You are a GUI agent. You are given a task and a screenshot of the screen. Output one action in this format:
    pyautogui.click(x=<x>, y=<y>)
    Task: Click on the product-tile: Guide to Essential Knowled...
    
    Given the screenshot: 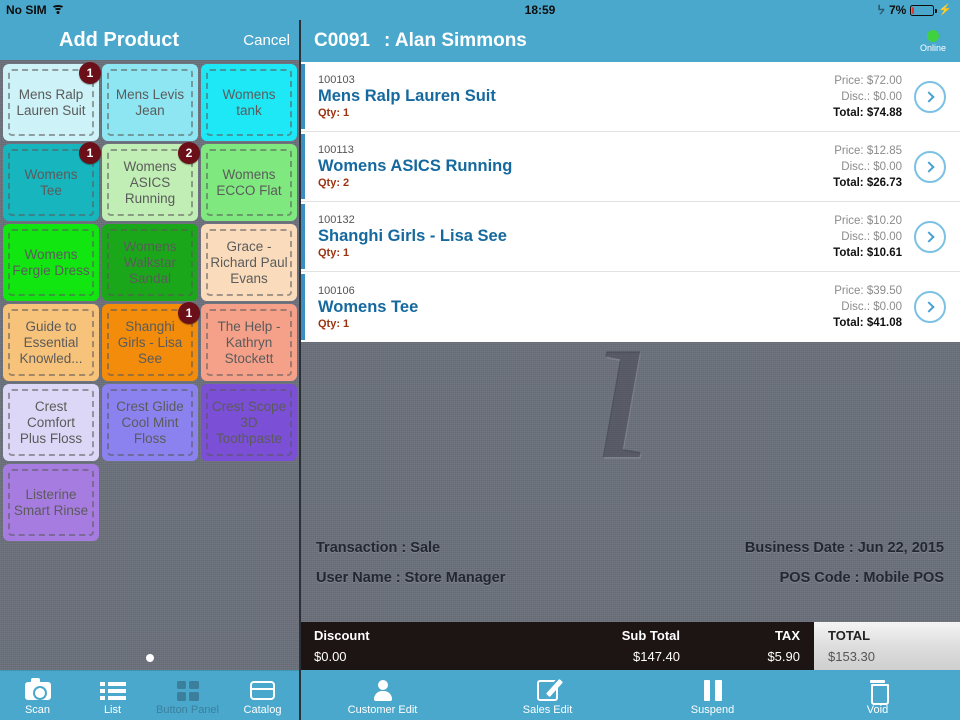 What is the action you would take?
    pyautogui.click(x=51, y=342)
    